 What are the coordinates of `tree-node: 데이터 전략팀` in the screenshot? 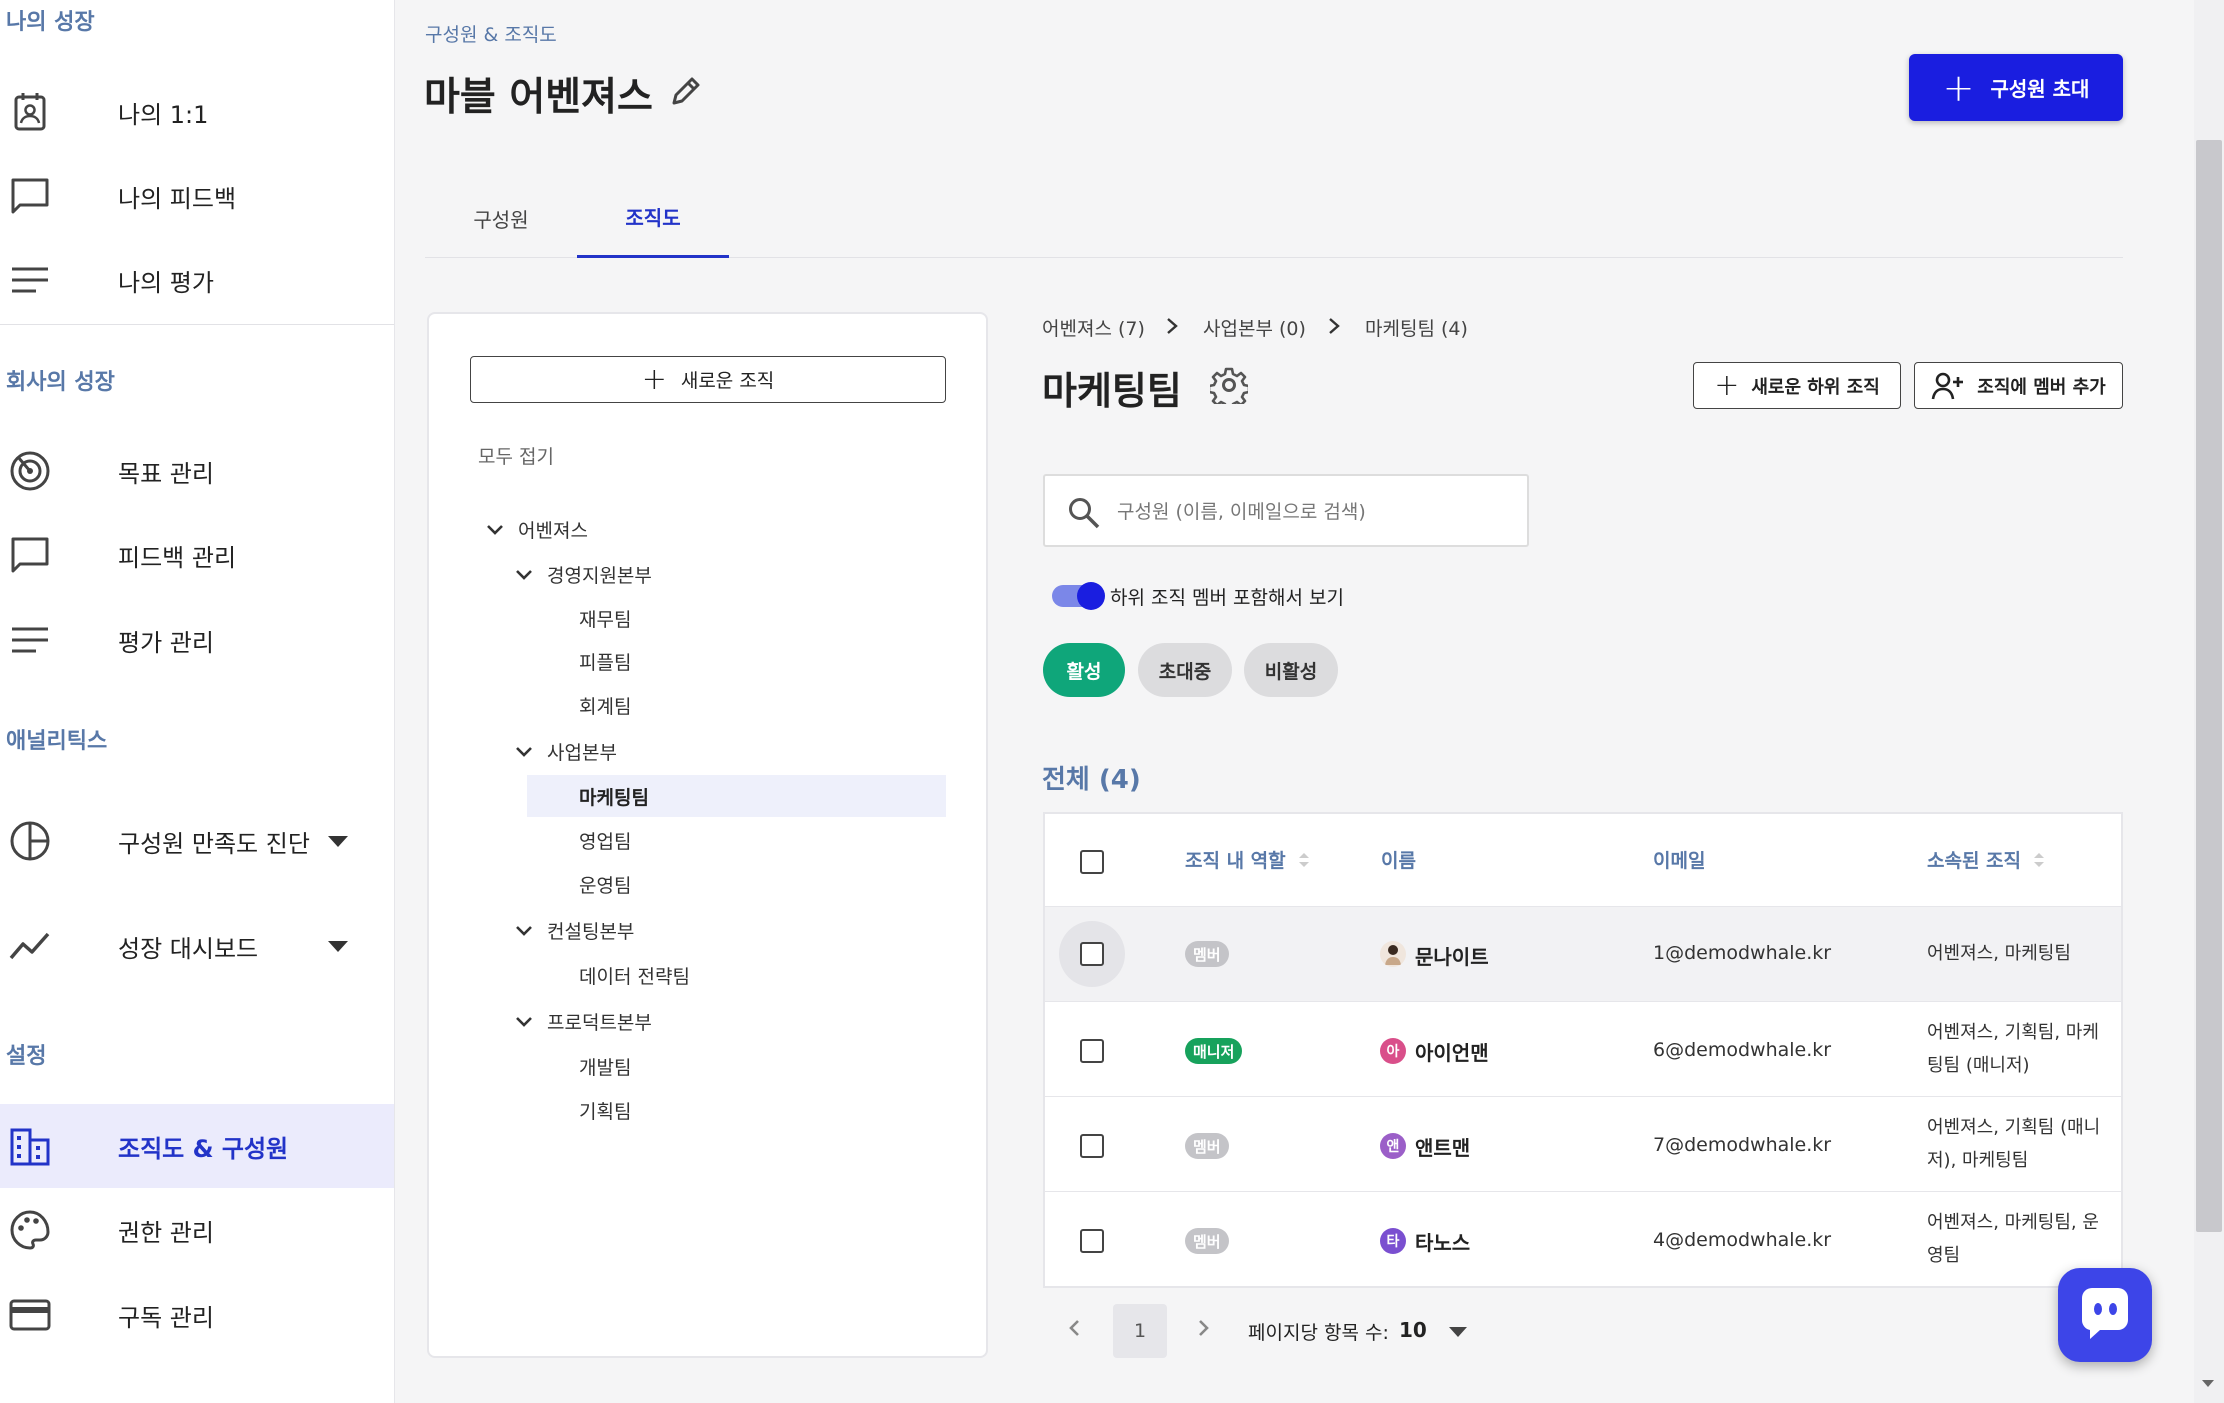 It's located at (634, 975).